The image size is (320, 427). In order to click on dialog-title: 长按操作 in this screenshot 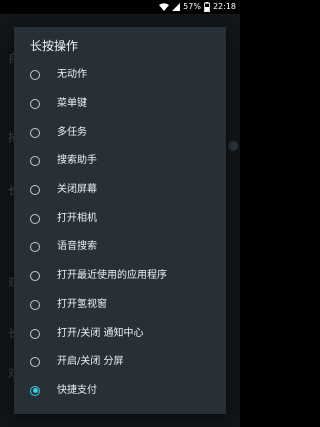, I will do `click(54, 46)`.